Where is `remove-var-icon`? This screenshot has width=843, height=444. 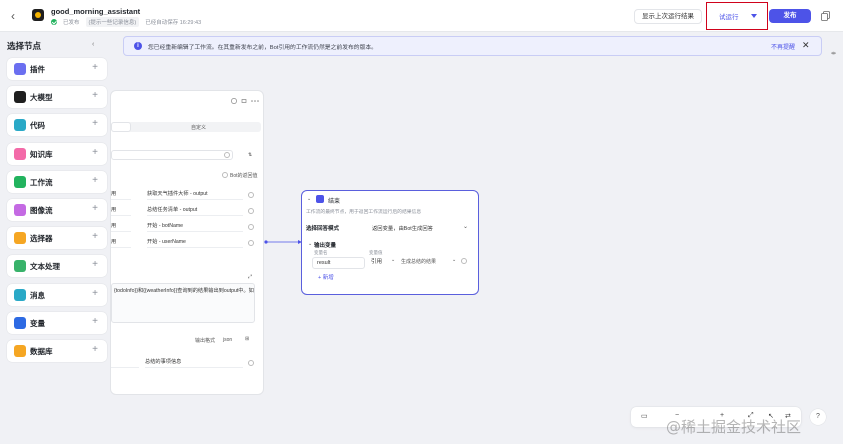 remove-var-icon is located at coordinates (464, 261).